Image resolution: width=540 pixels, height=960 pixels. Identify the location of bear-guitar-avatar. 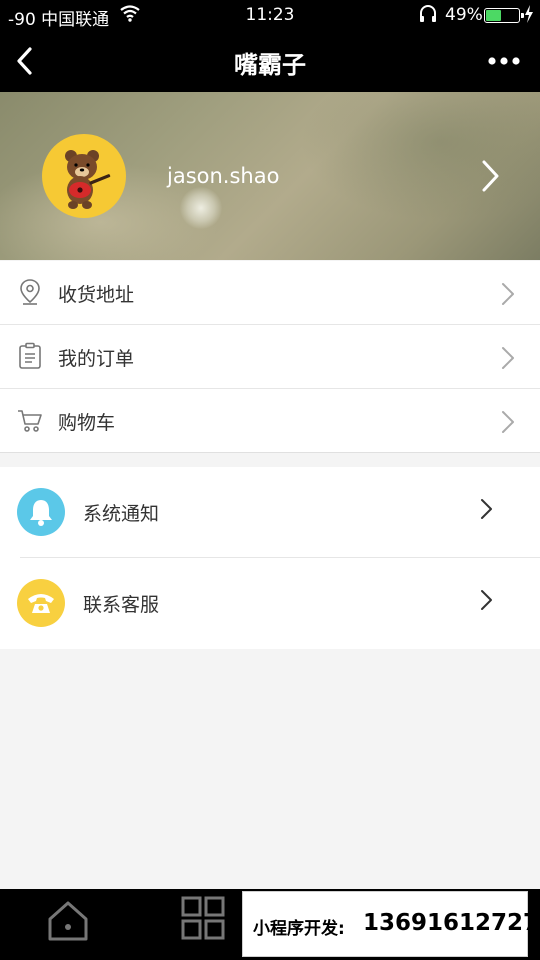
(88, 179).